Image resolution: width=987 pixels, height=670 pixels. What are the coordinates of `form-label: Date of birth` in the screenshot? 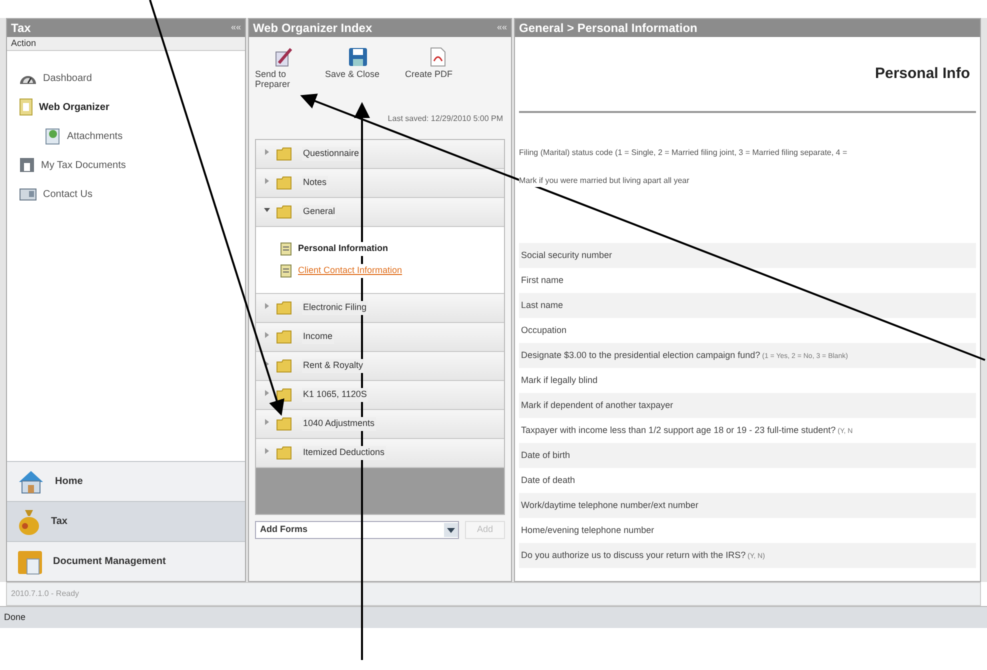 It's located at (545, 455).